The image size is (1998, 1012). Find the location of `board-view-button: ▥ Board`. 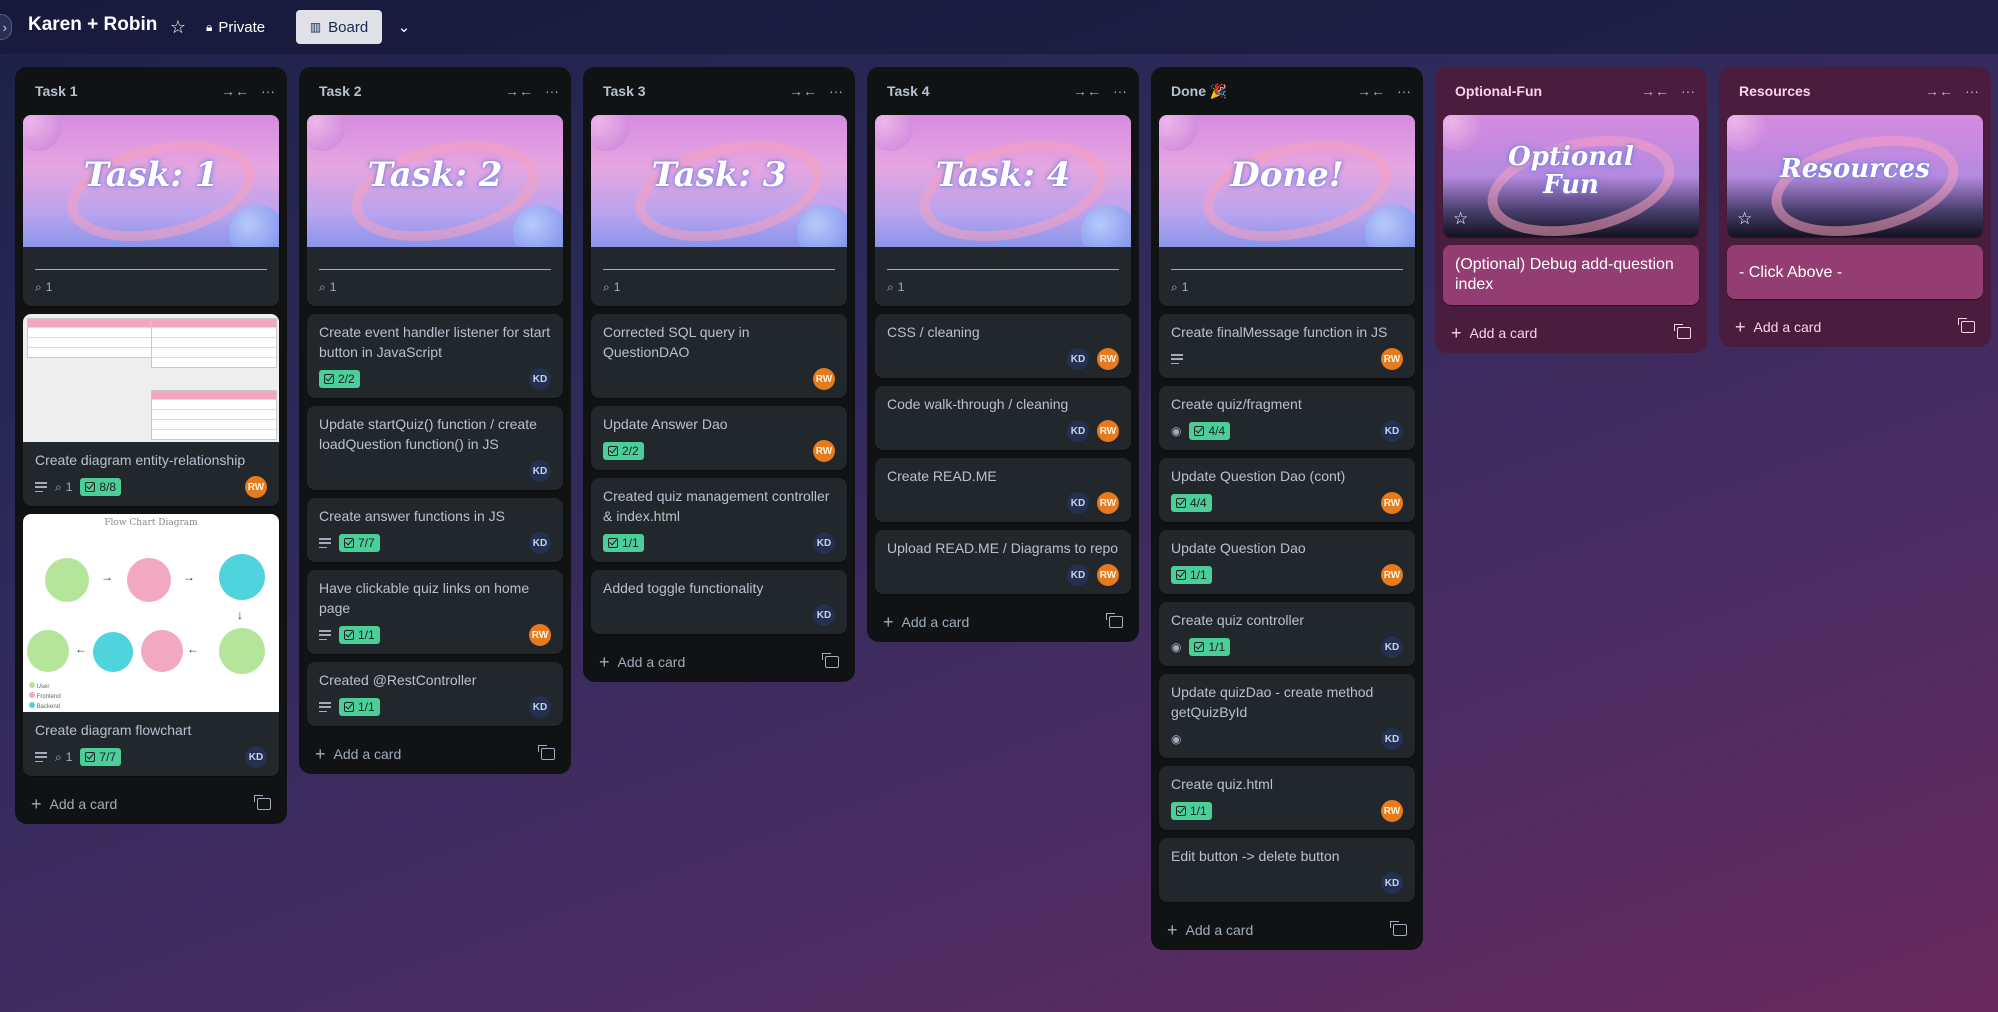

board-view-button: ▥ Board is located at coordinates (339, 27).